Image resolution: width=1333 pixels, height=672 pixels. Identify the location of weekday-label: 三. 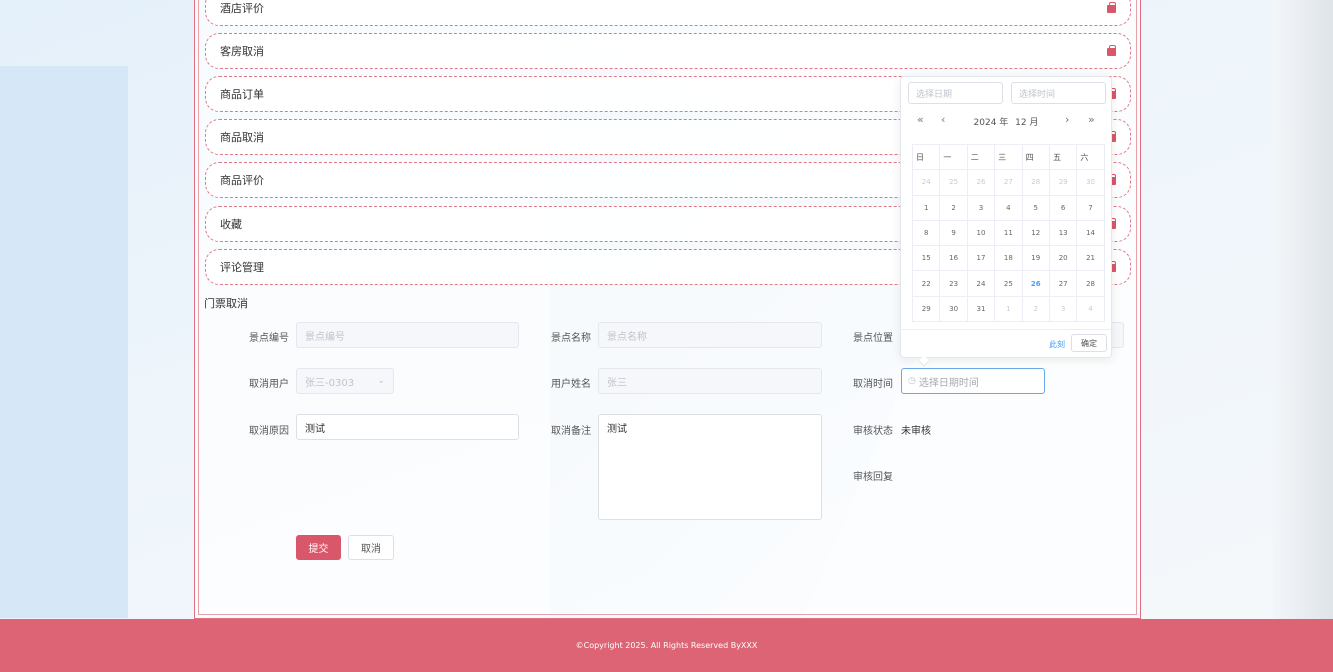
(1008, 157).